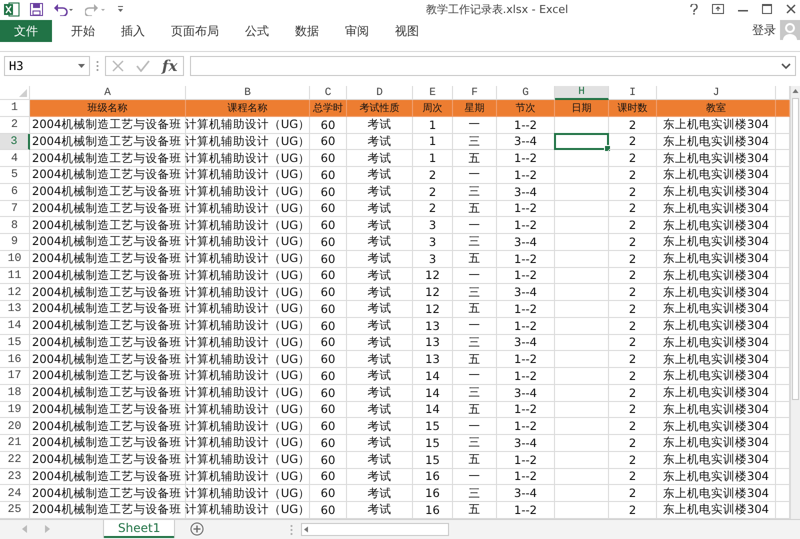  What do you see at coordinates (97, 66) in the screenshot?
I see `more-options-icon` at bounding box center [97, 66].